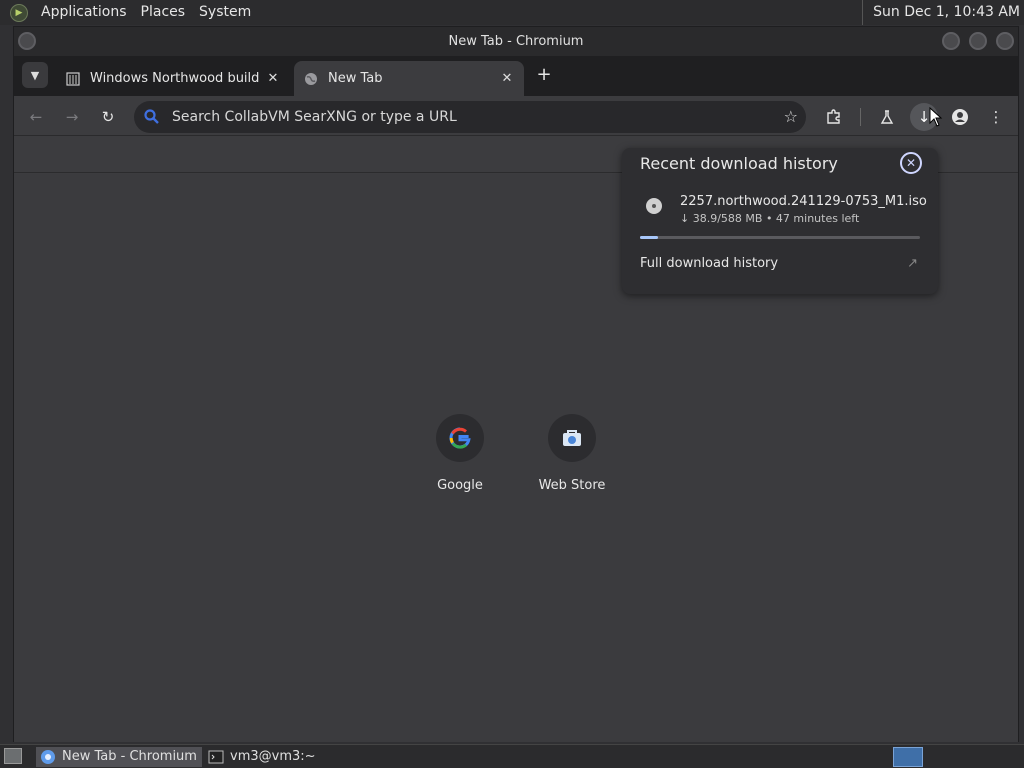 Image resolution: width=1024 pixels, height=768 pixels. I want to click on download-status: ↓ 38.9/588 MB • 47 minutes left, so click(770, 218).